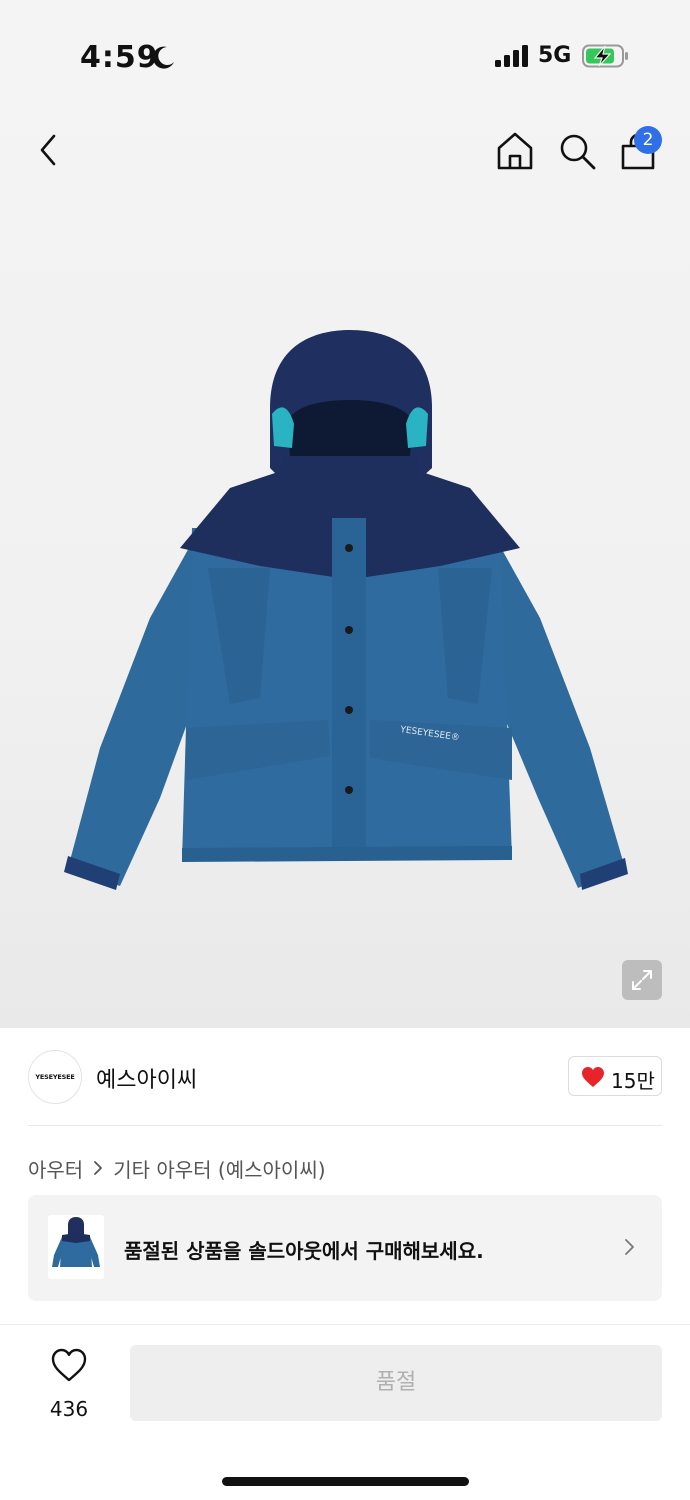 This screenshot has height=1500, width=690. Describe the element at coordinates (304, 1251) in the screenshot. I see `soldout-banner-text: 품절된 상품을 솔드아웃에서 구매해보세요.` at that location.